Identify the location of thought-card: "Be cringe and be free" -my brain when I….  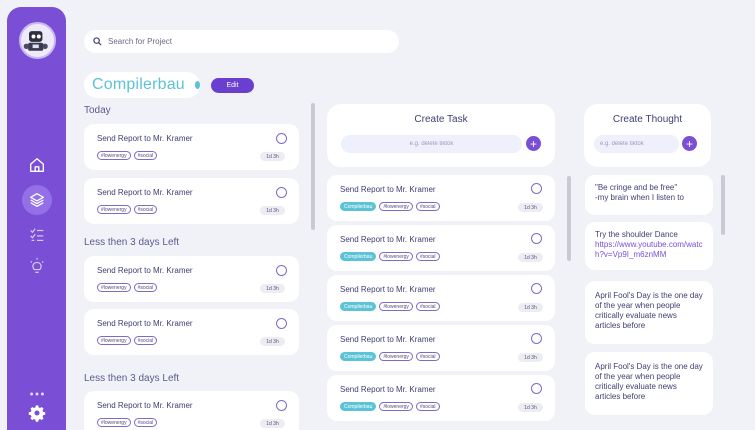
(649, 195).